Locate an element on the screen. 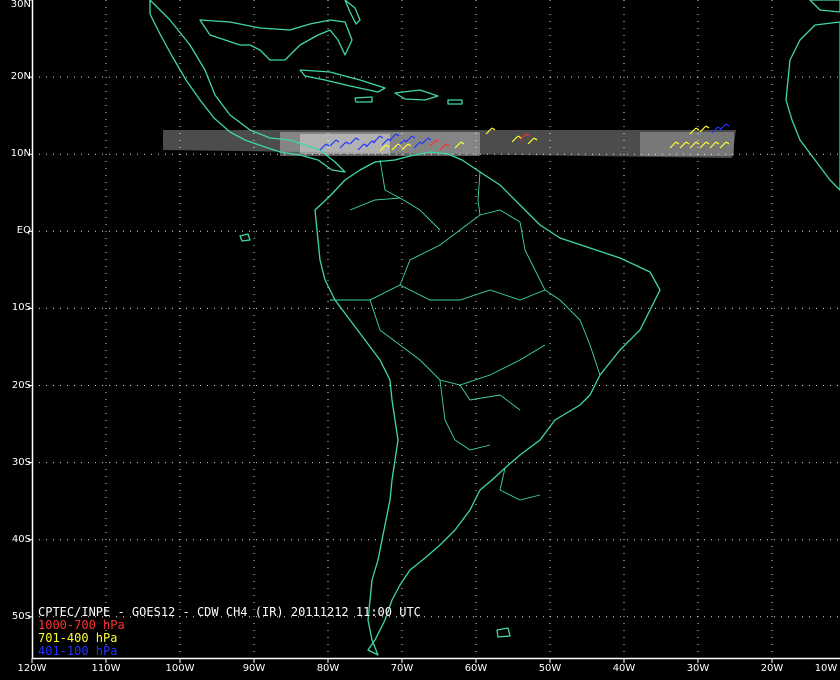  legend-high-level: 401-100 hPa is located at coordinates (78, 651).